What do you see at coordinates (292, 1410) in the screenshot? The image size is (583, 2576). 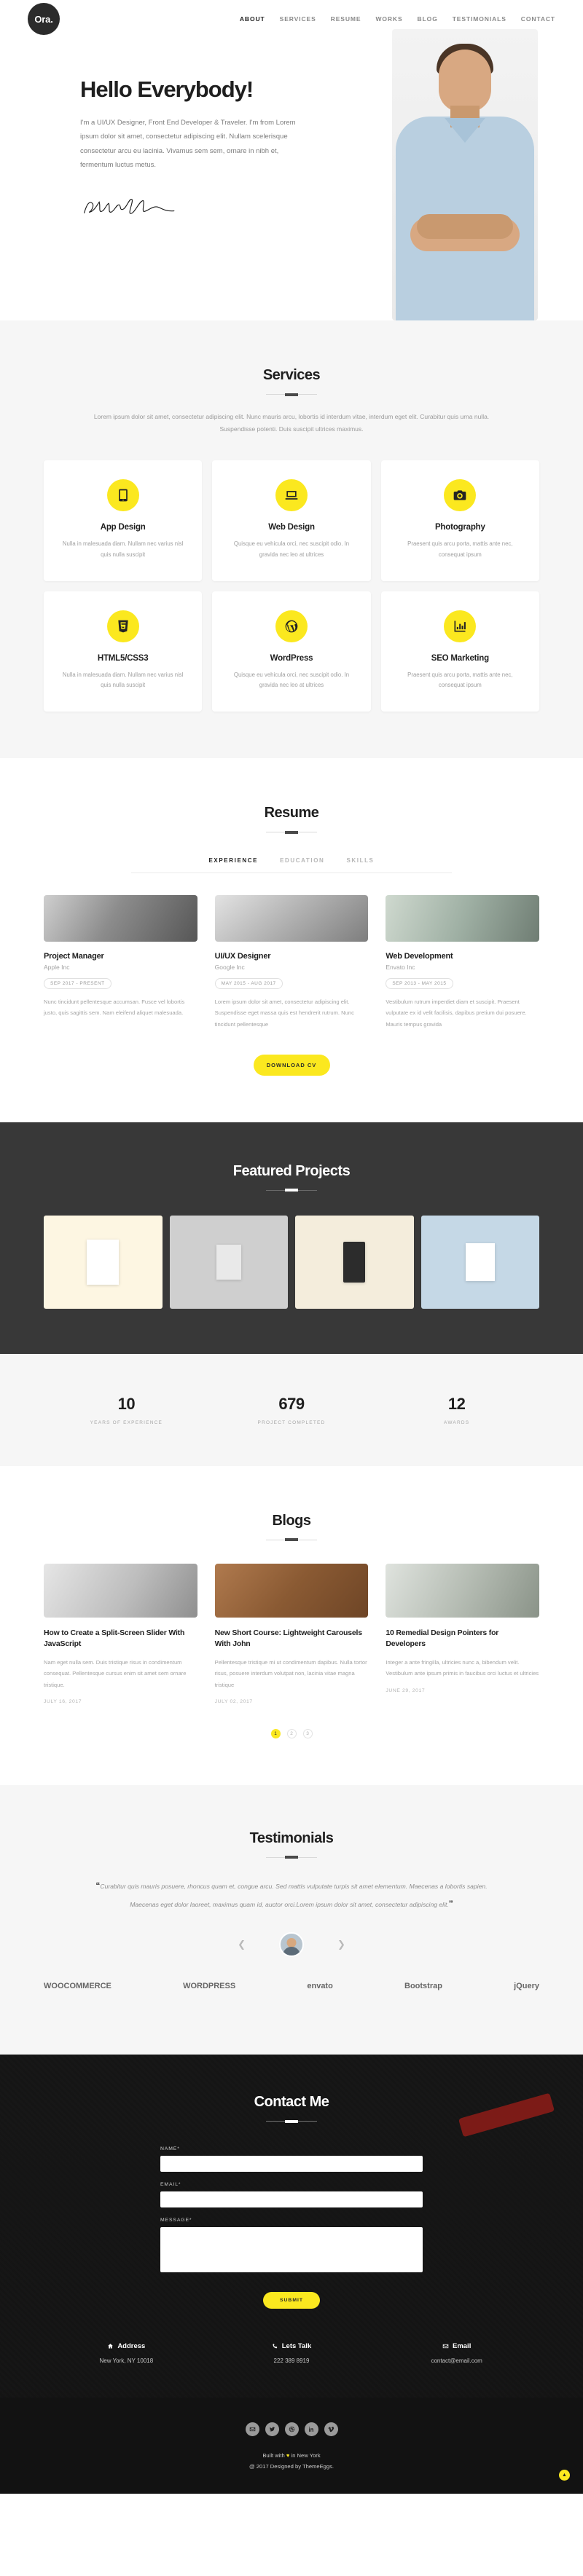 I see `counter-project-completed: 679 PROJECT COMPLETED` at bounding box center [292, 1410].